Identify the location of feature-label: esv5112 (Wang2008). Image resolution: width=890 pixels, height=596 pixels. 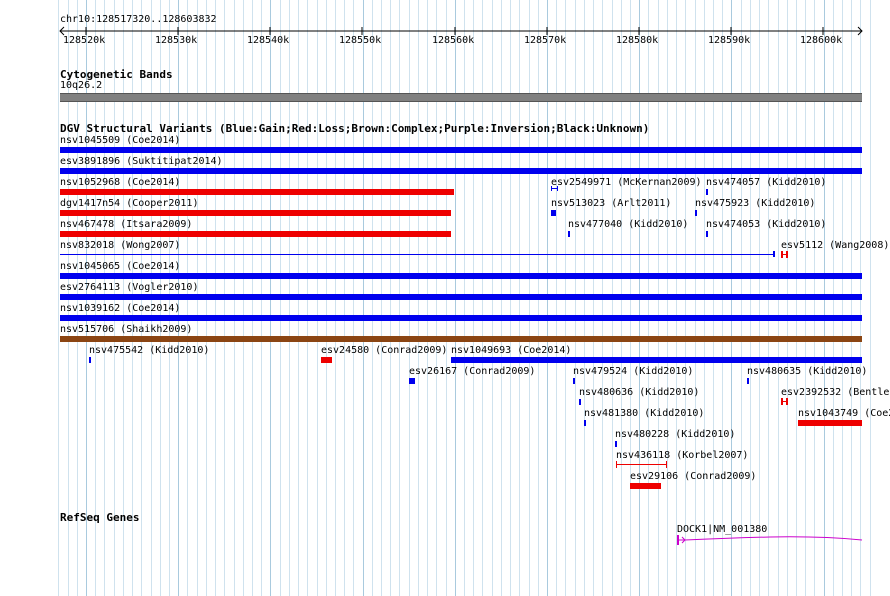
(835, 245).